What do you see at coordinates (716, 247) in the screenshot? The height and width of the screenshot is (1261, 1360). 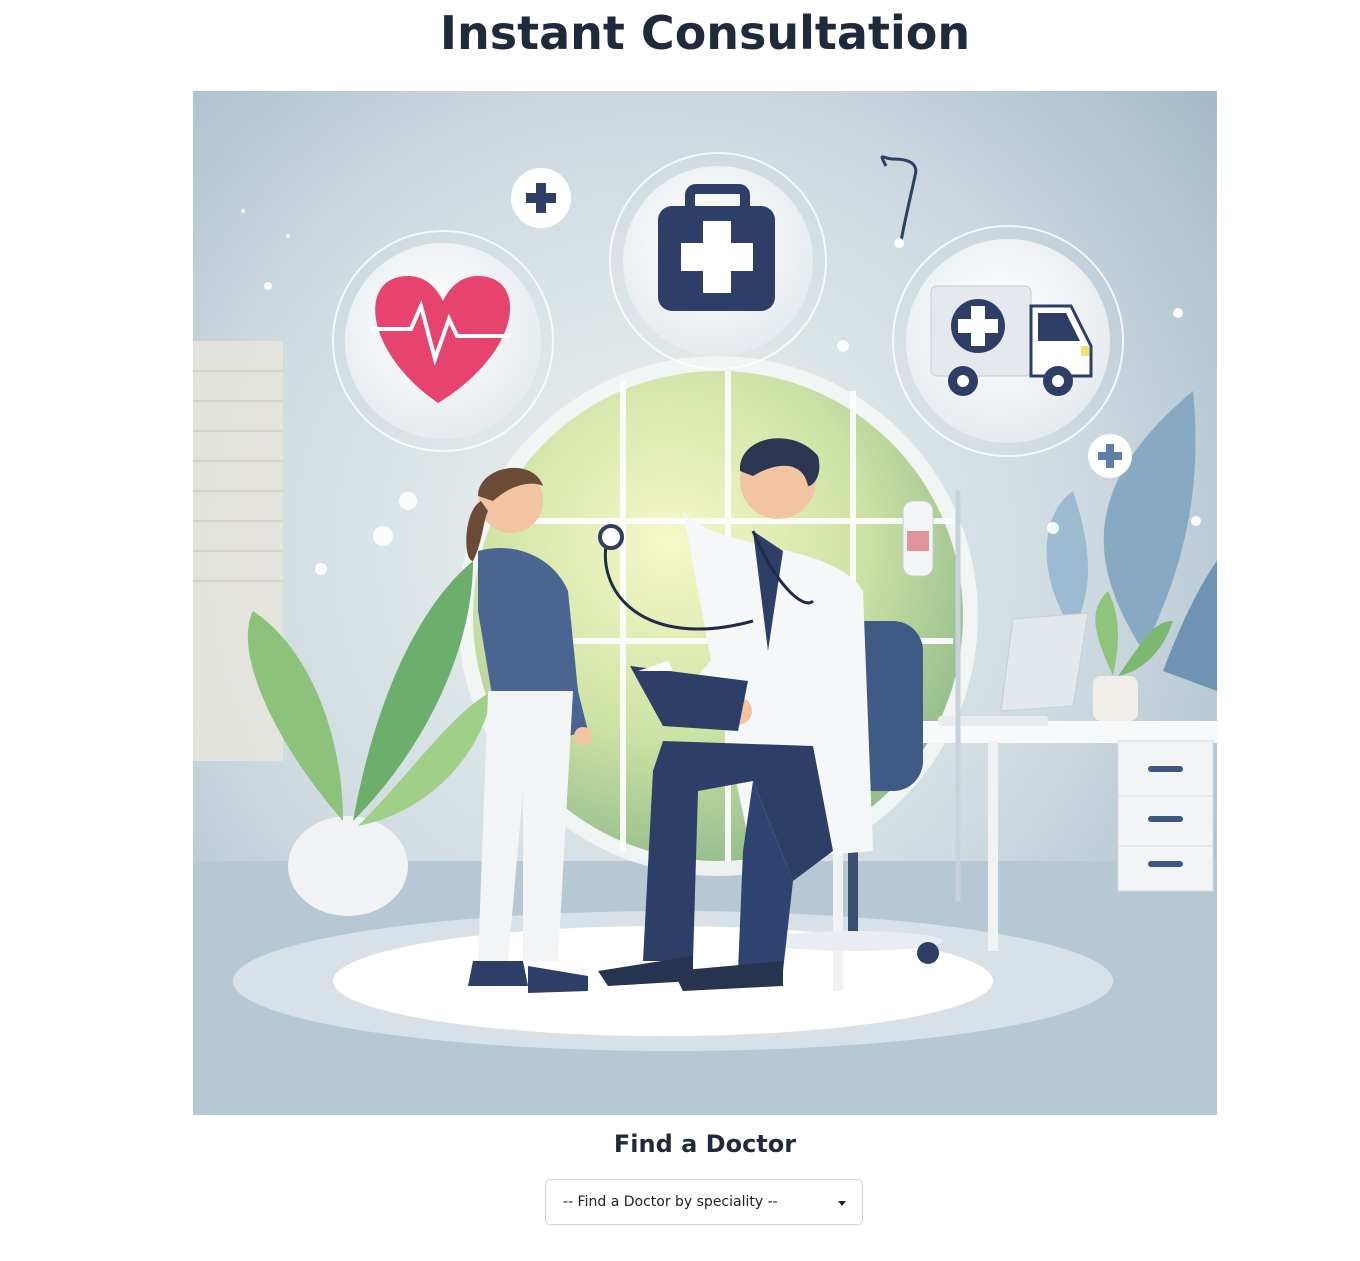 I see `medical-kit-icon` at bounding box center [716, 247].